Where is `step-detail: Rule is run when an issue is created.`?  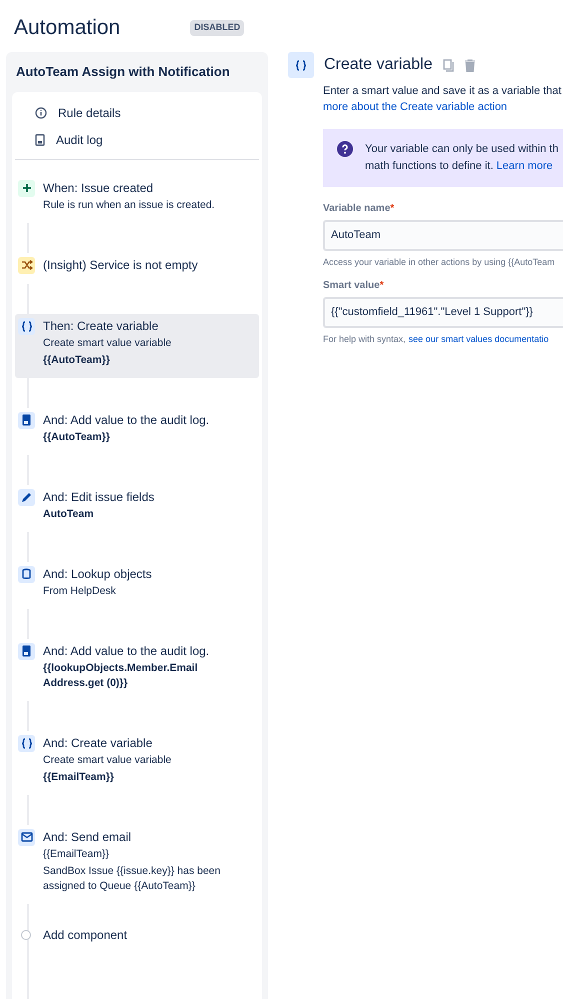
step-detail: Rule is run when an issue is created. is located at coordinates (129, 205).